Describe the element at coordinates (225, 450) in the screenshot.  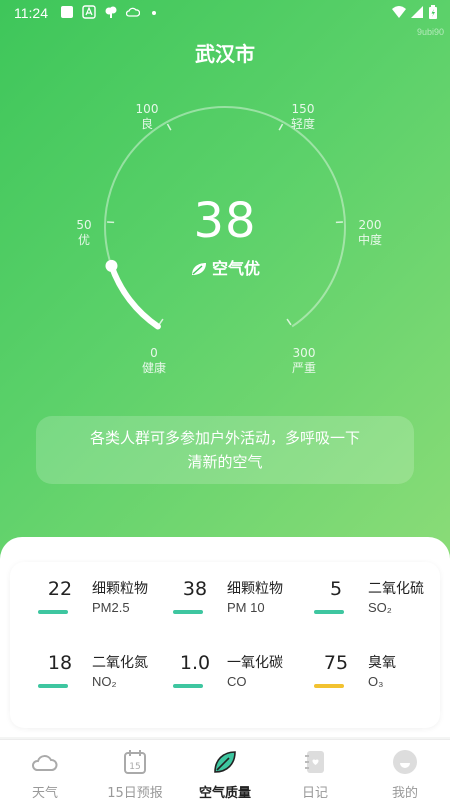
I see `health-advice-card: 各类人群可多参加户外活动，多呼吸一下 清新的空气` at that location.